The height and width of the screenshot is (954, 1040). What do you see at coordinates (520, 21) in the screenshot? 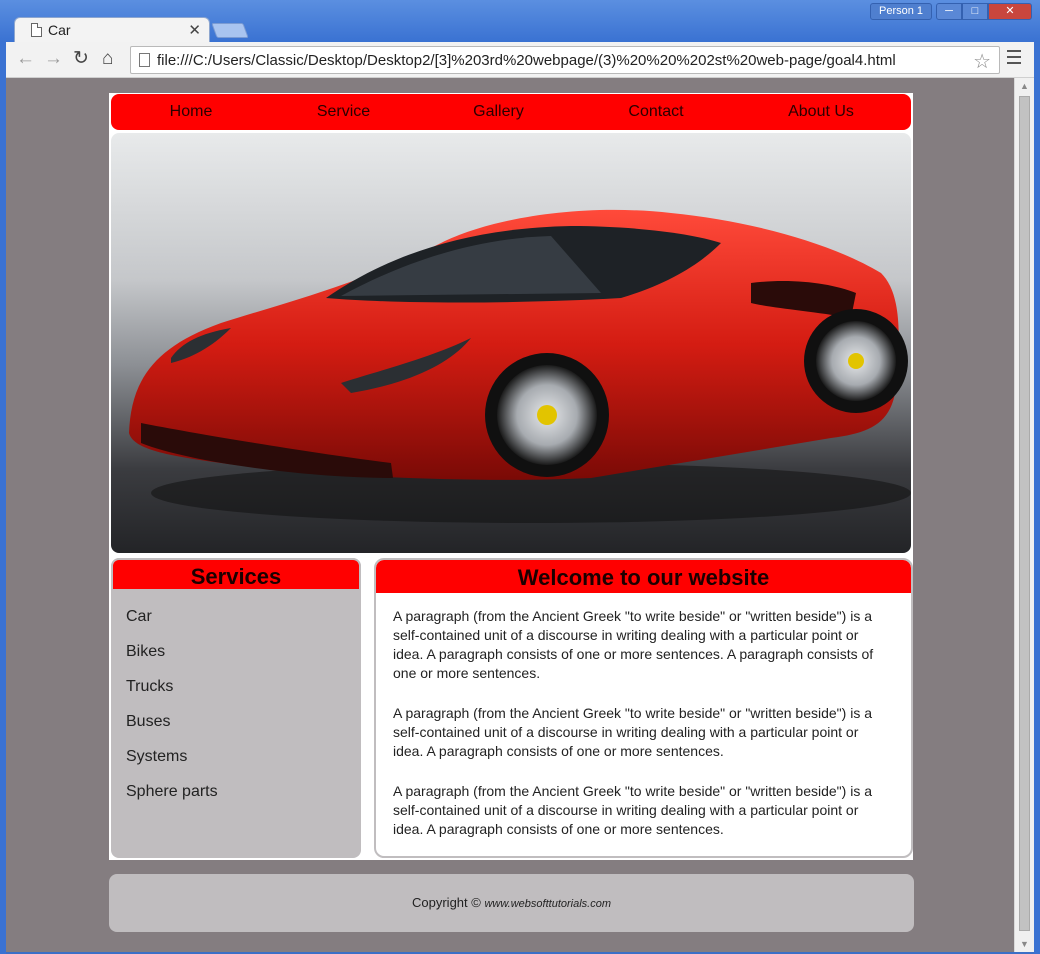
I see `window-titlebar: Car ✕ Person 1 ─ □ ✕` at bounding box center [520, 21].